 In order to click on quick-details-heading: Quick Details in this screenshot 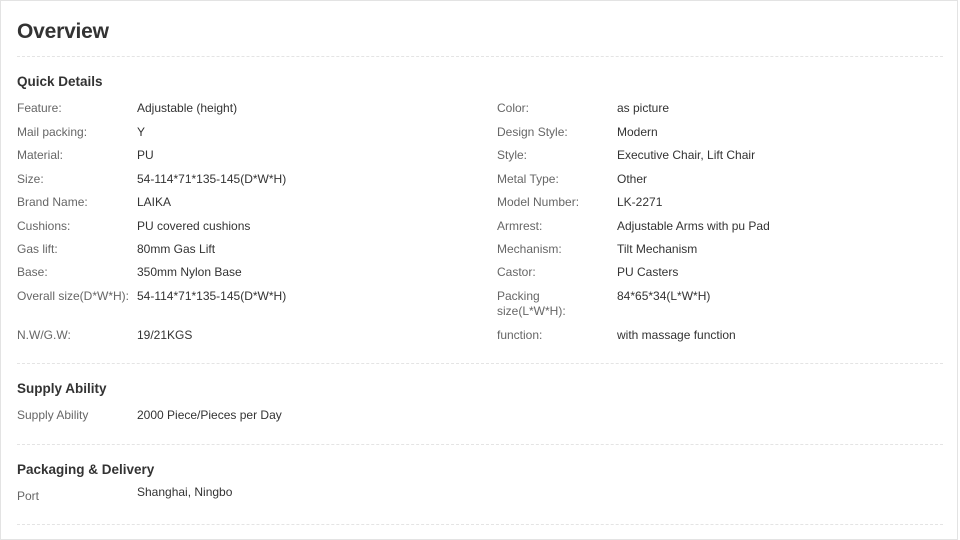, I will do `click(60, 81)`.